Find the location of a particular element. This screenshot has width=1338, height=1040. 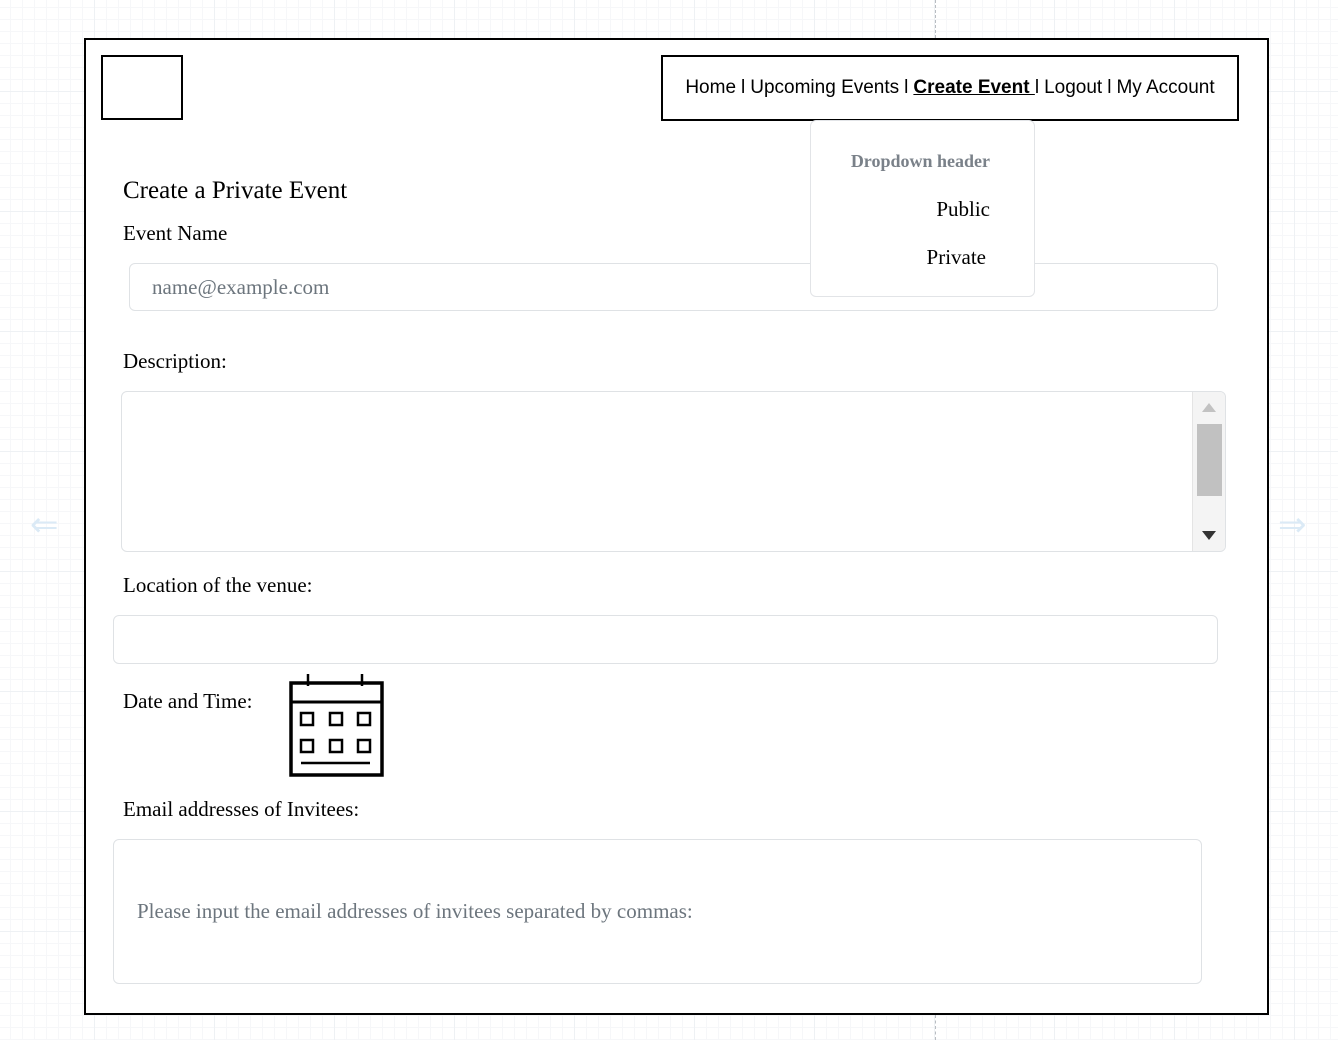

scroll-up-arrow-icon is located at coordinates (1209, 407).